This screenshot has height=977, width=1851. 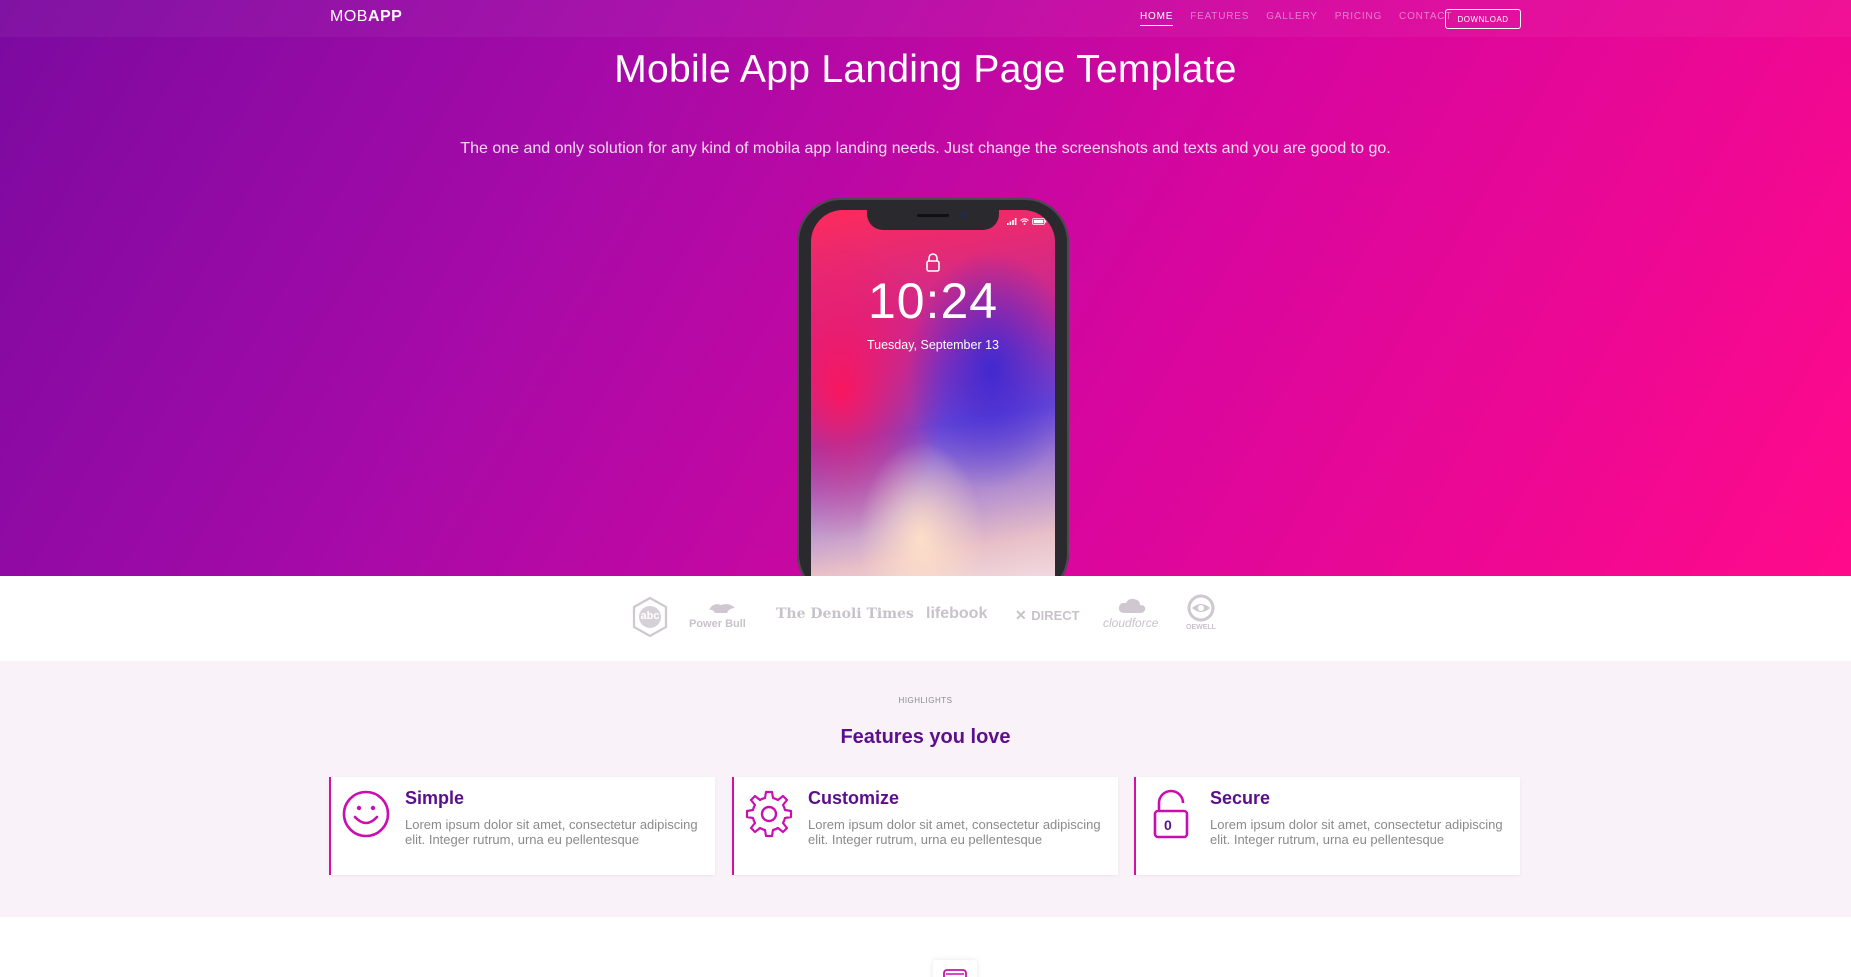 What do you see at coordinates (1157, 18) in the screenshot?
I see `nav-home: HOME` at bounding box center [1157, 18].